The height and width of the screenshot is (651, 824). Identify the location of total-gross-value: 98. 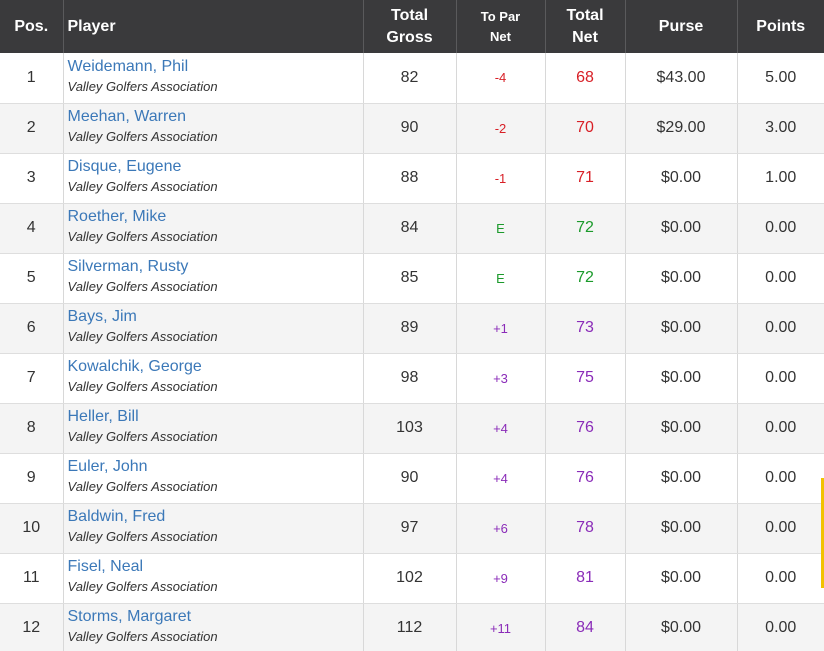
(409, 377).